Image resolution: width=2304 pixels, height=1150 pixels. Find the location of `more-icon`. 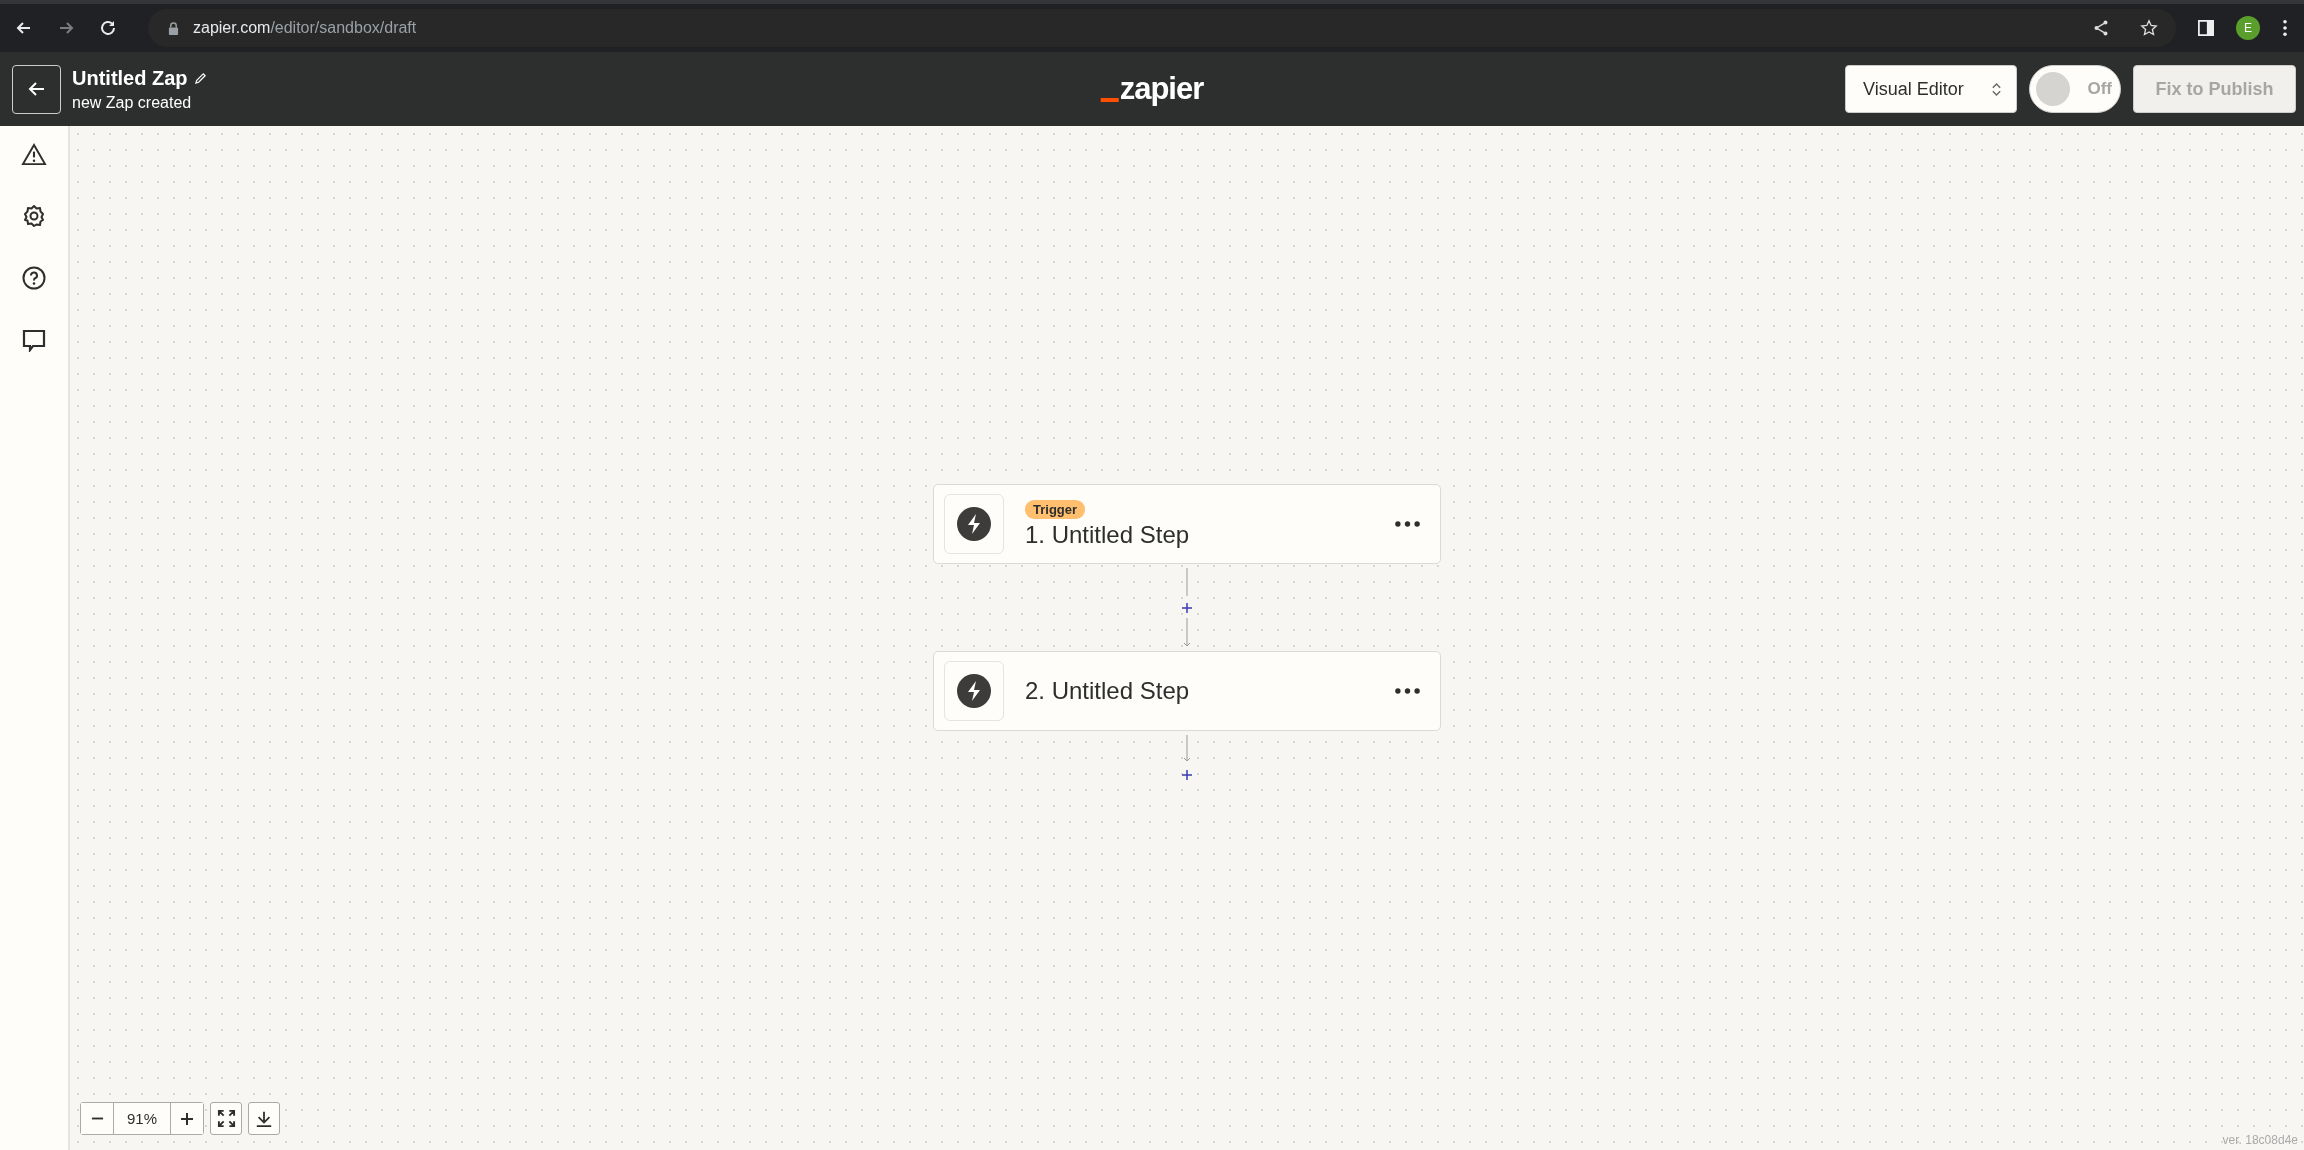

more-icon is located at coordinates (2285, 28).